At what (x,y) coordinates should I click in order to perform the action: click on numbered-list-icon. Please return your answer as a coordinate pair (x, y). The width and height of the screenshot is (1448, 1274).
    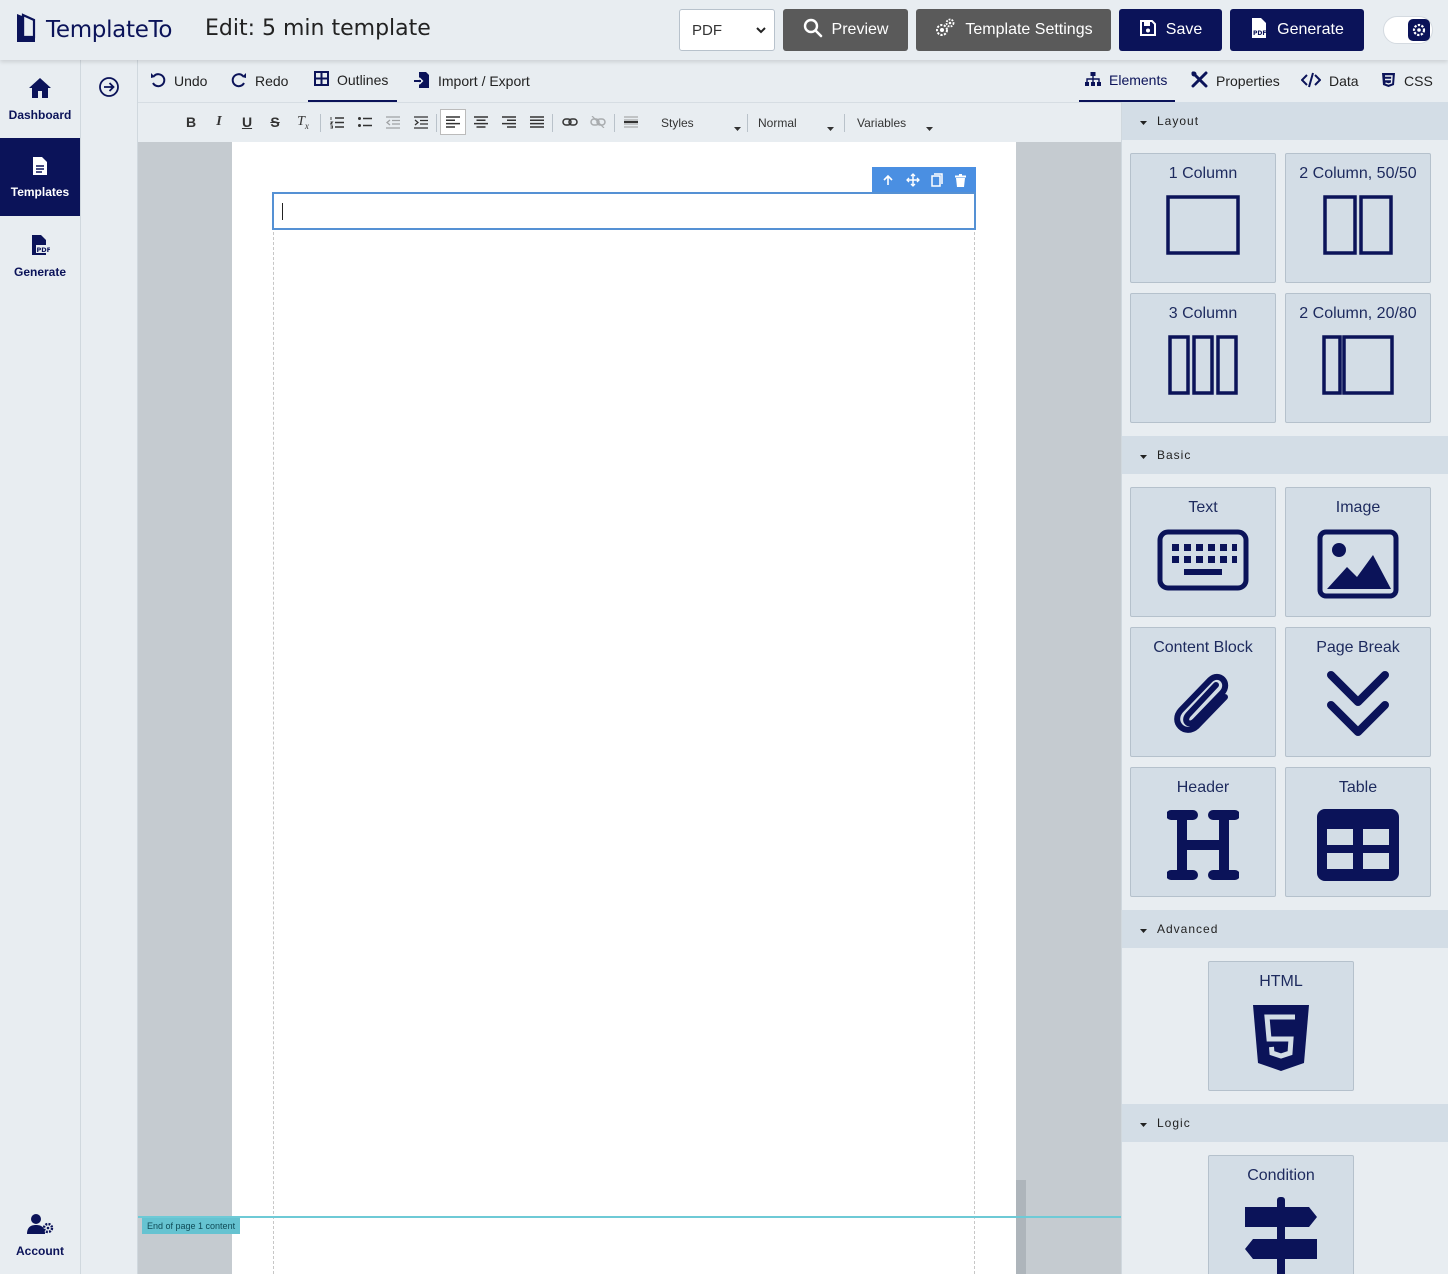
    Looking at the image, I should click on (337, 122).